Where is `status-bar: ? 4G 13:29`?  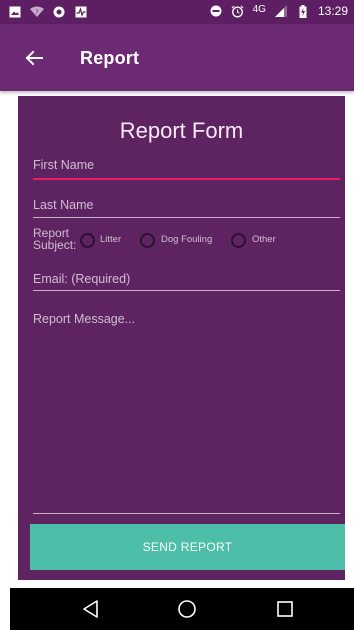 status-bar: ? 4G 13:29 is located at coordinates (177, 12).